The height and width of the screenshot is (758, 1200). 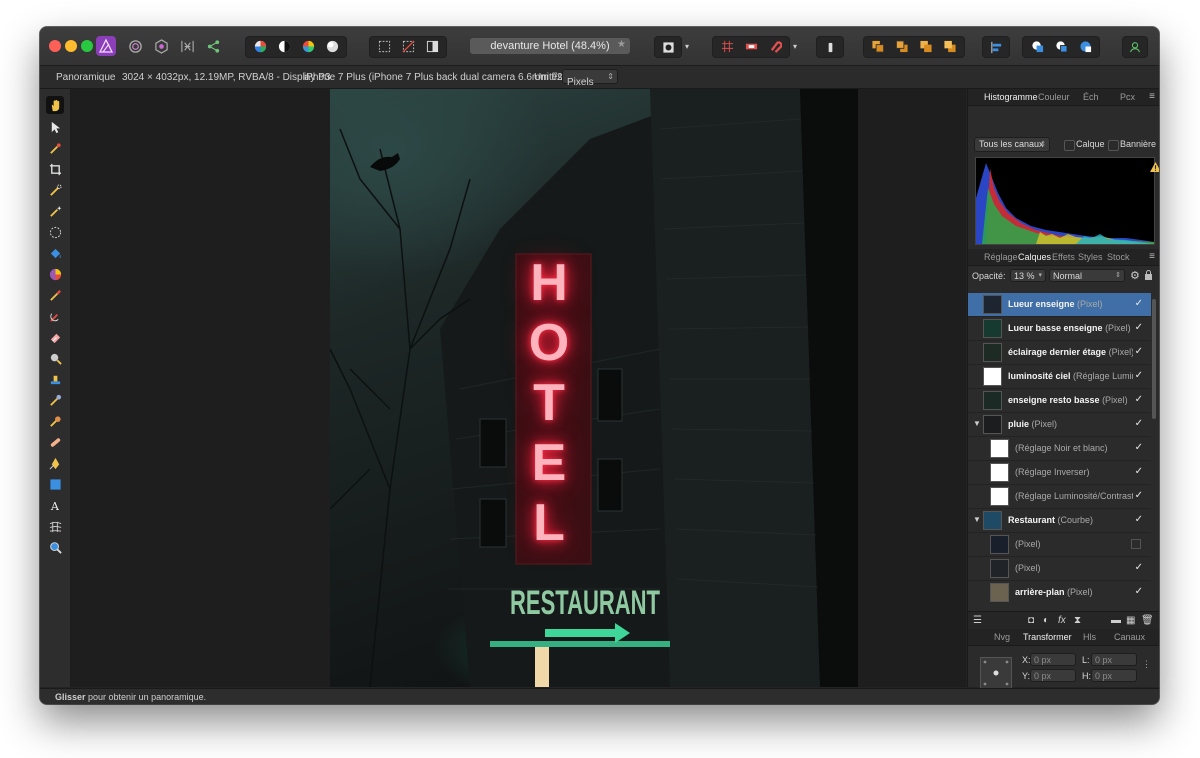 I want to click on units-select: Pixels ⇕, so click(x=590, y=78).